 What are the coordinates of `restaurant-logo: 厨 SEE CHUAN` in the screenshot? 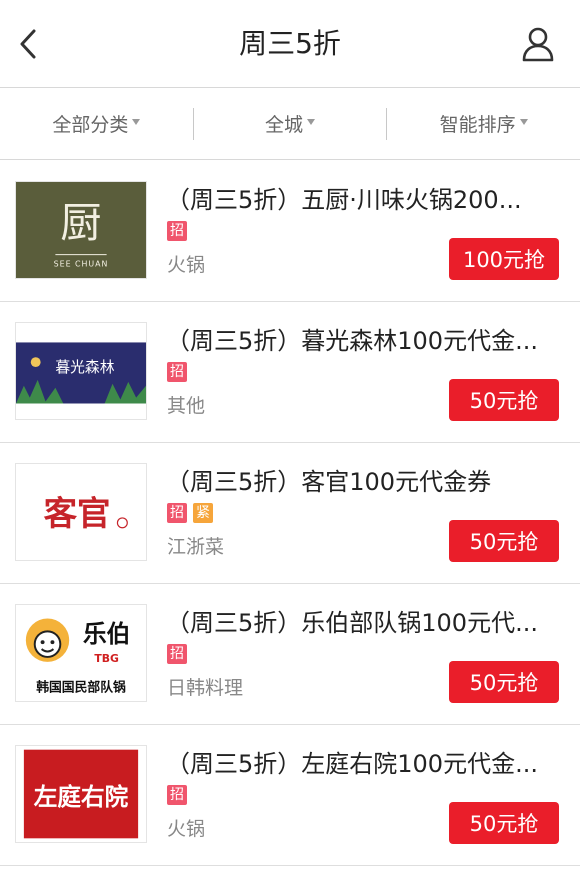 It's located at (81, 230).